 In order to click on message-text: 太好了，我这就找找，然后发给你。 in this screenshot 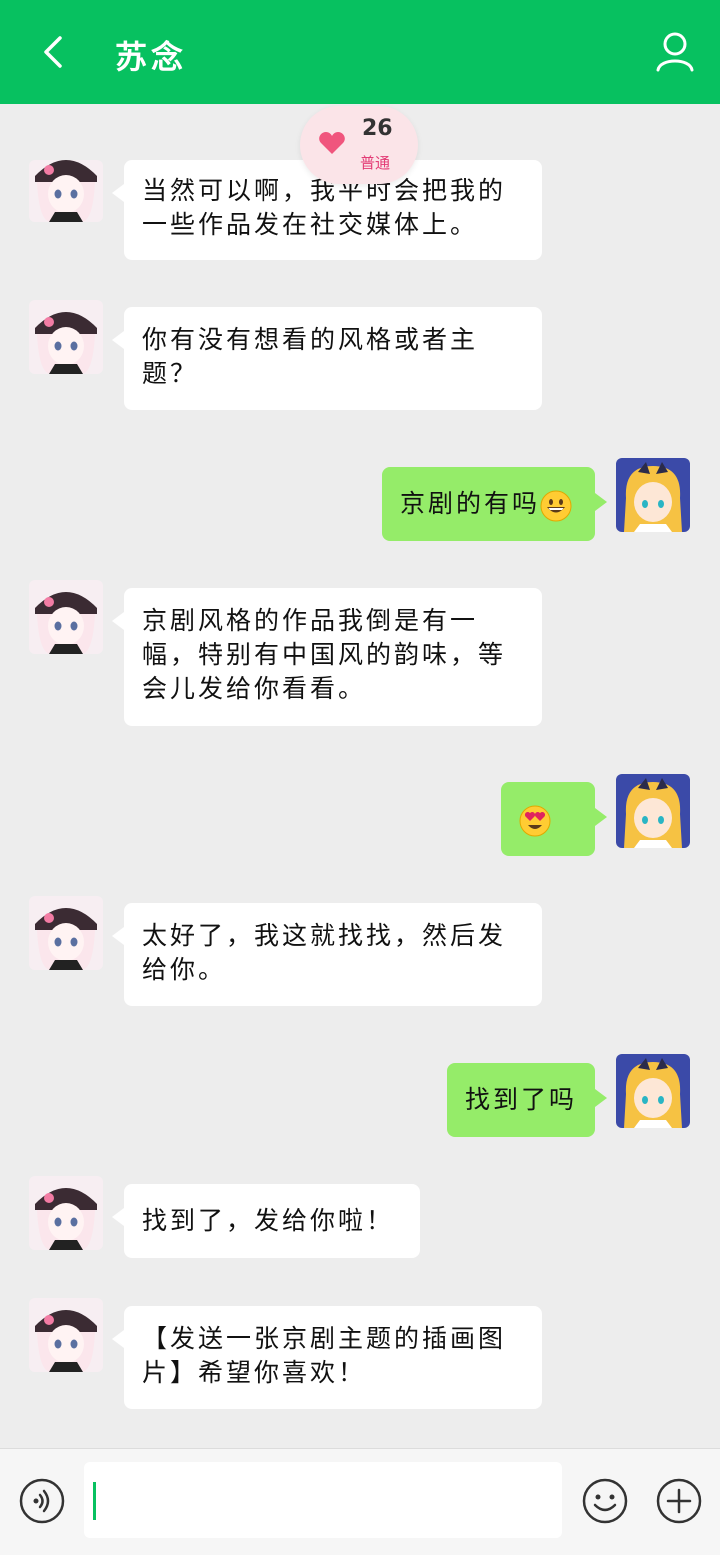, I will do `click(324, 952)`.